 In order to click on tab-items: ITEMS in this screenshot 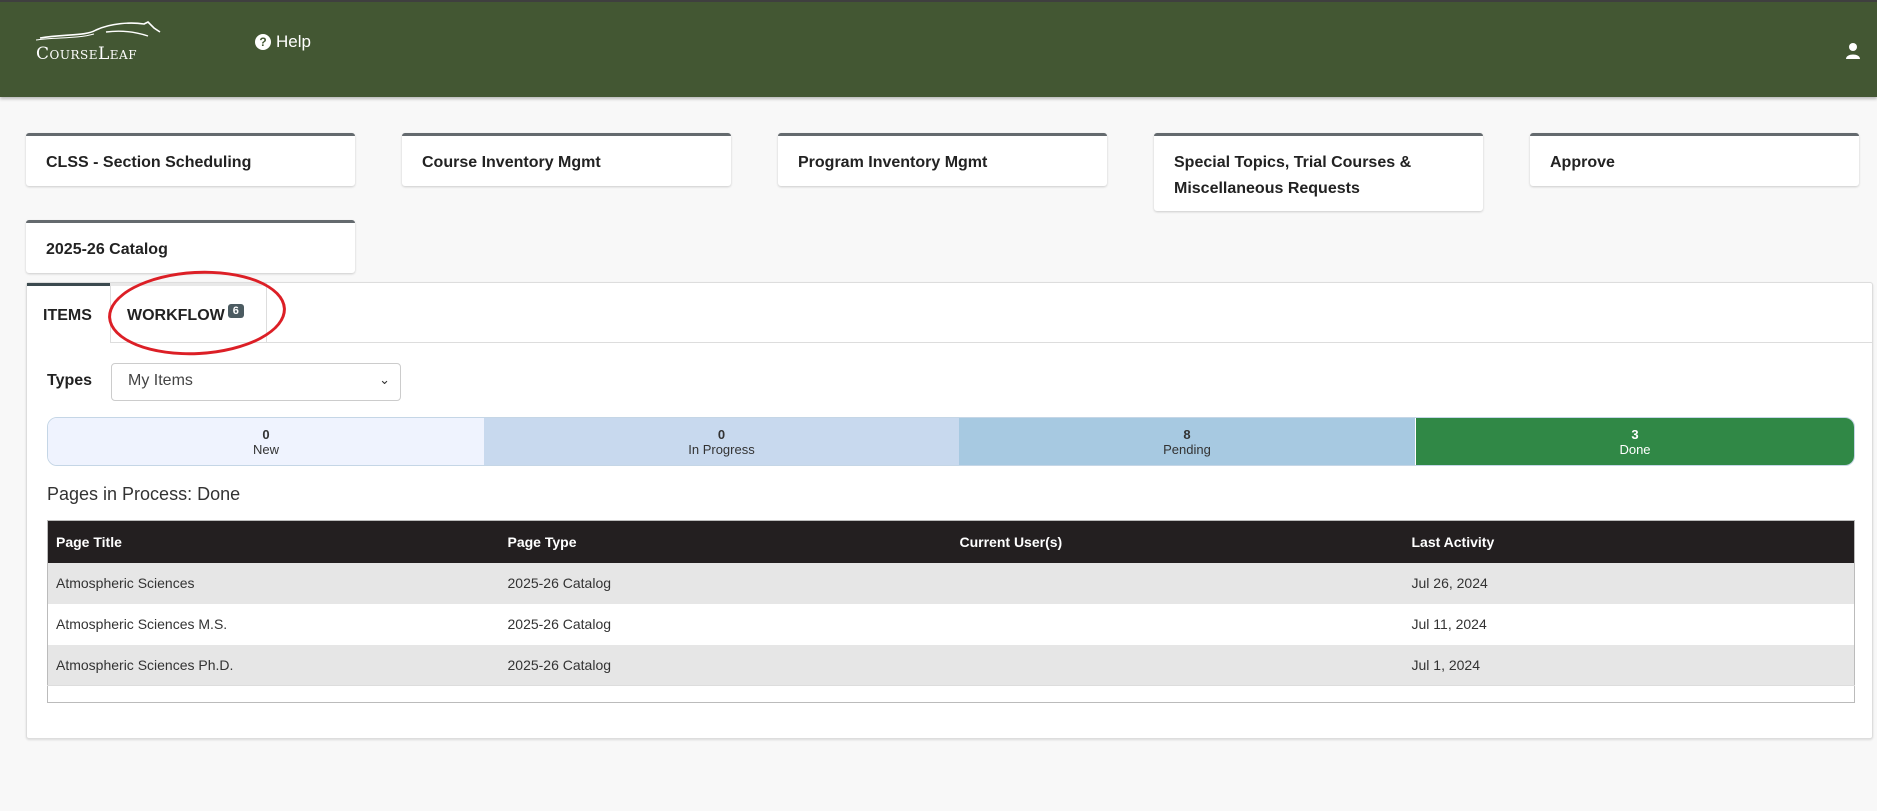, I will do `click(68, 313)`.